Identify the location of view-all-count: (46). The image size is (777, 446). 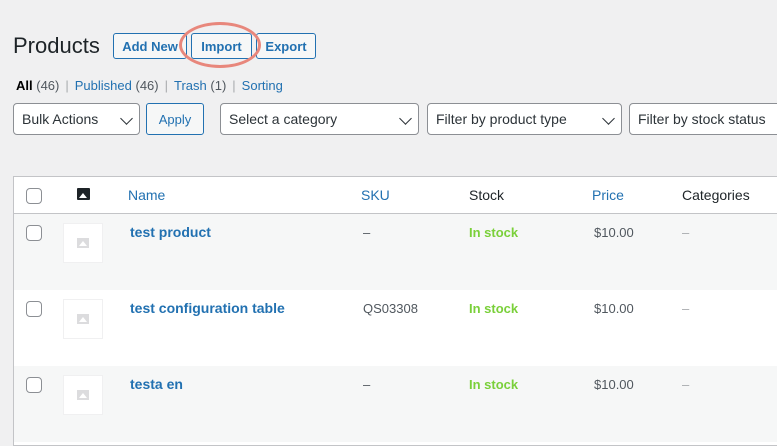
(48, 85).